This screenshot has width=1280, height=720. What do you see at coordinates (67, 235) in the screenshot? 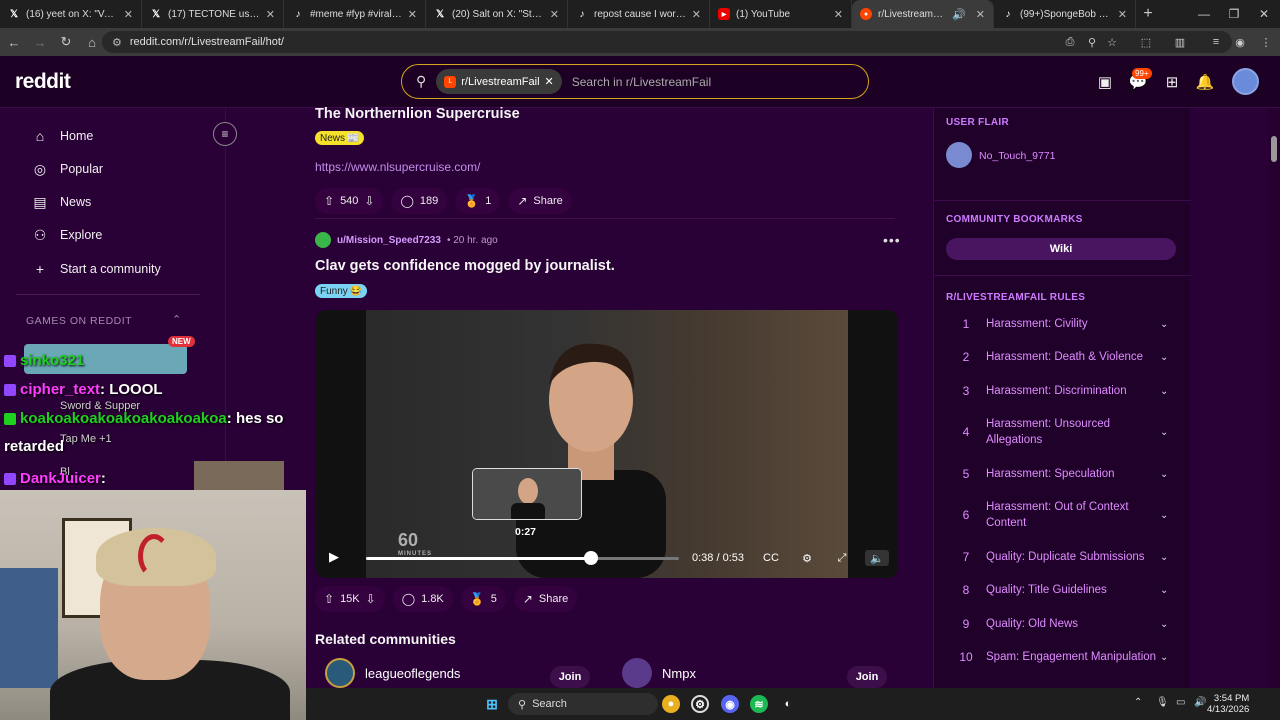
I see `sidebar-item-explore: ⚇ Explore` at bounding box center [67, 235].